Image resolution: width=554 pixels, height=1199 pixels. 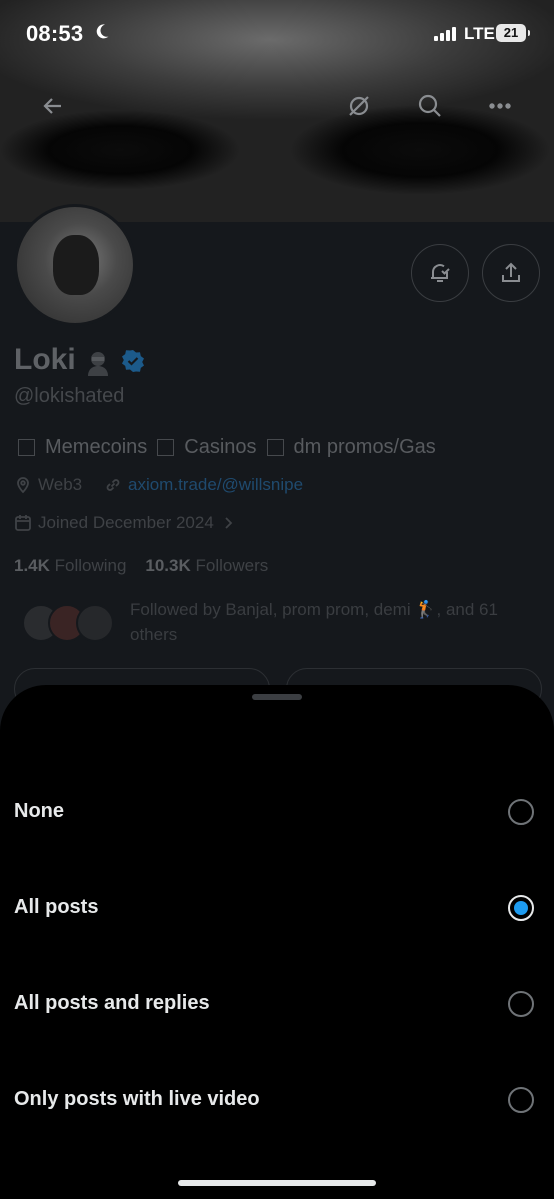 I want to click on bio-item: Memecoins, so click(x=96, y=447).